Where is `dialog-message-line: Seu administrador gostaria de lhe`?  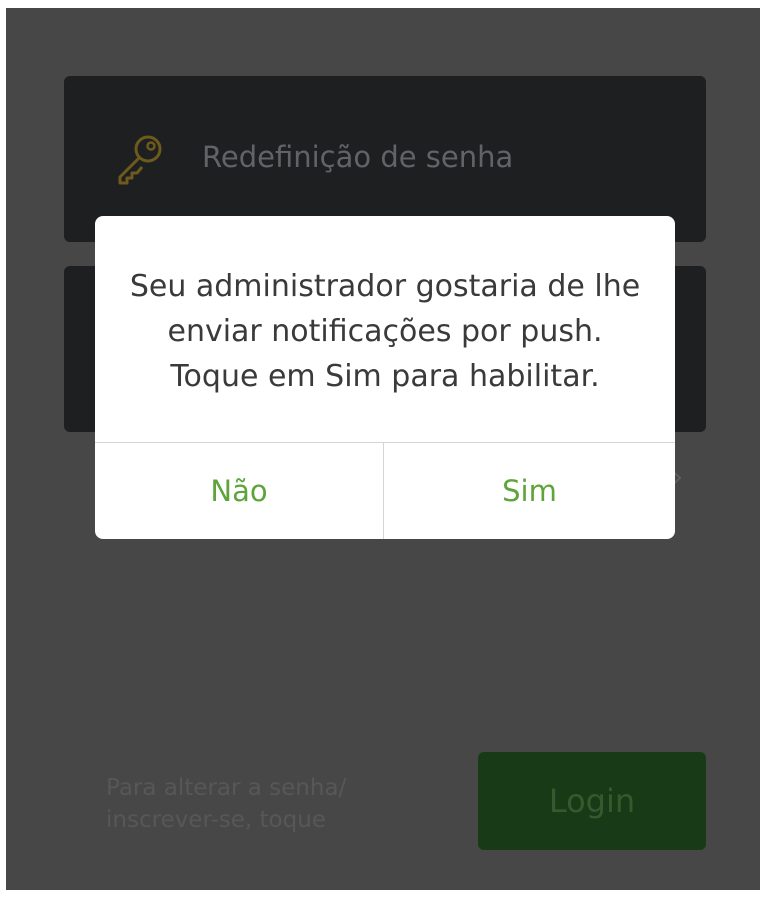
dialog-message-line: Seu administrador gostaria de lhe is located at coordinates (385, 286).